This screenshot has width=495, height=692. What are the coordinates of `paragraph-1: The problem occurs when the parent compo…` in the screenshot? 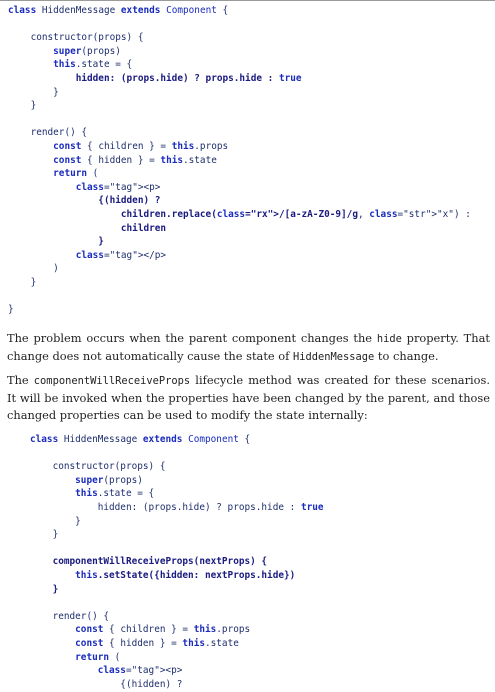 It's located at (248, 348).